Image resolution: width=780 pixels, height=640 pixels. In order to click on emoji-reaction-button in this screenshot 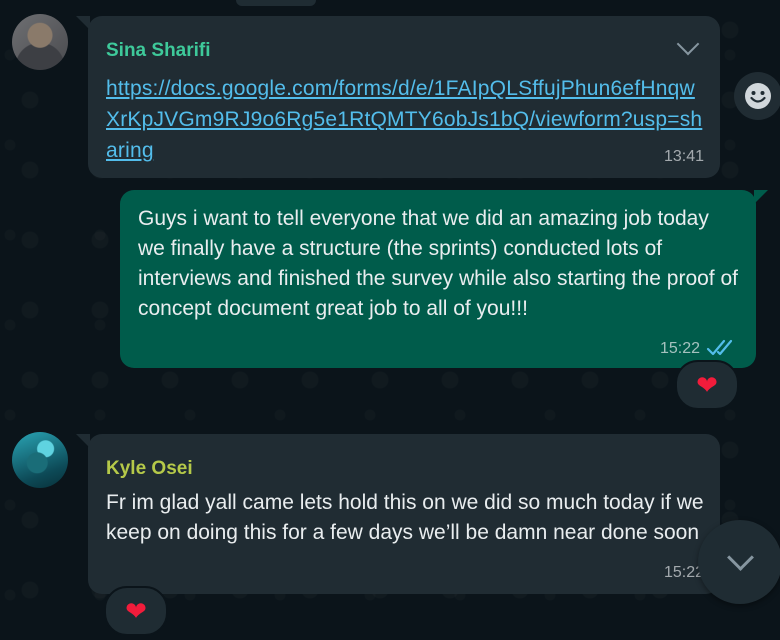, I will do `click(757, 96)`.